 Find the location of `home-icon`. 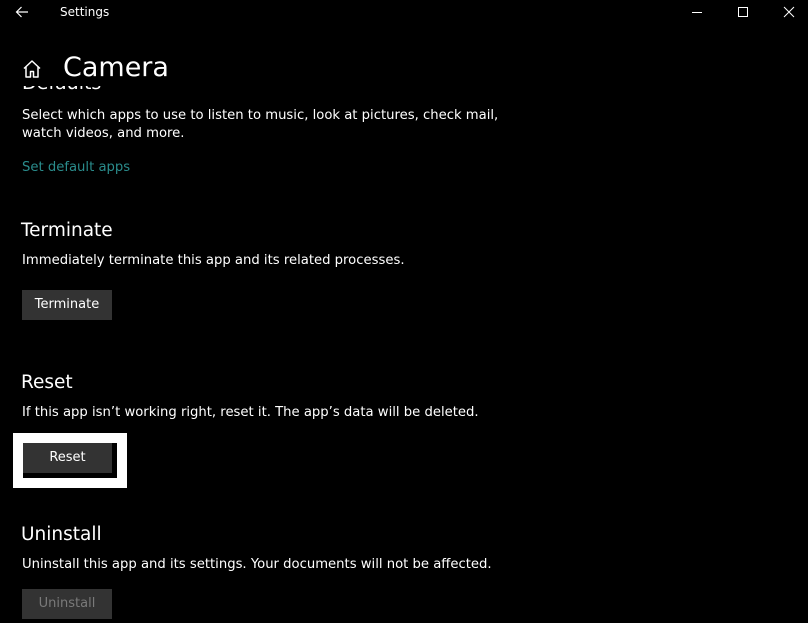

home-icon is located at coordinates (32, 69).